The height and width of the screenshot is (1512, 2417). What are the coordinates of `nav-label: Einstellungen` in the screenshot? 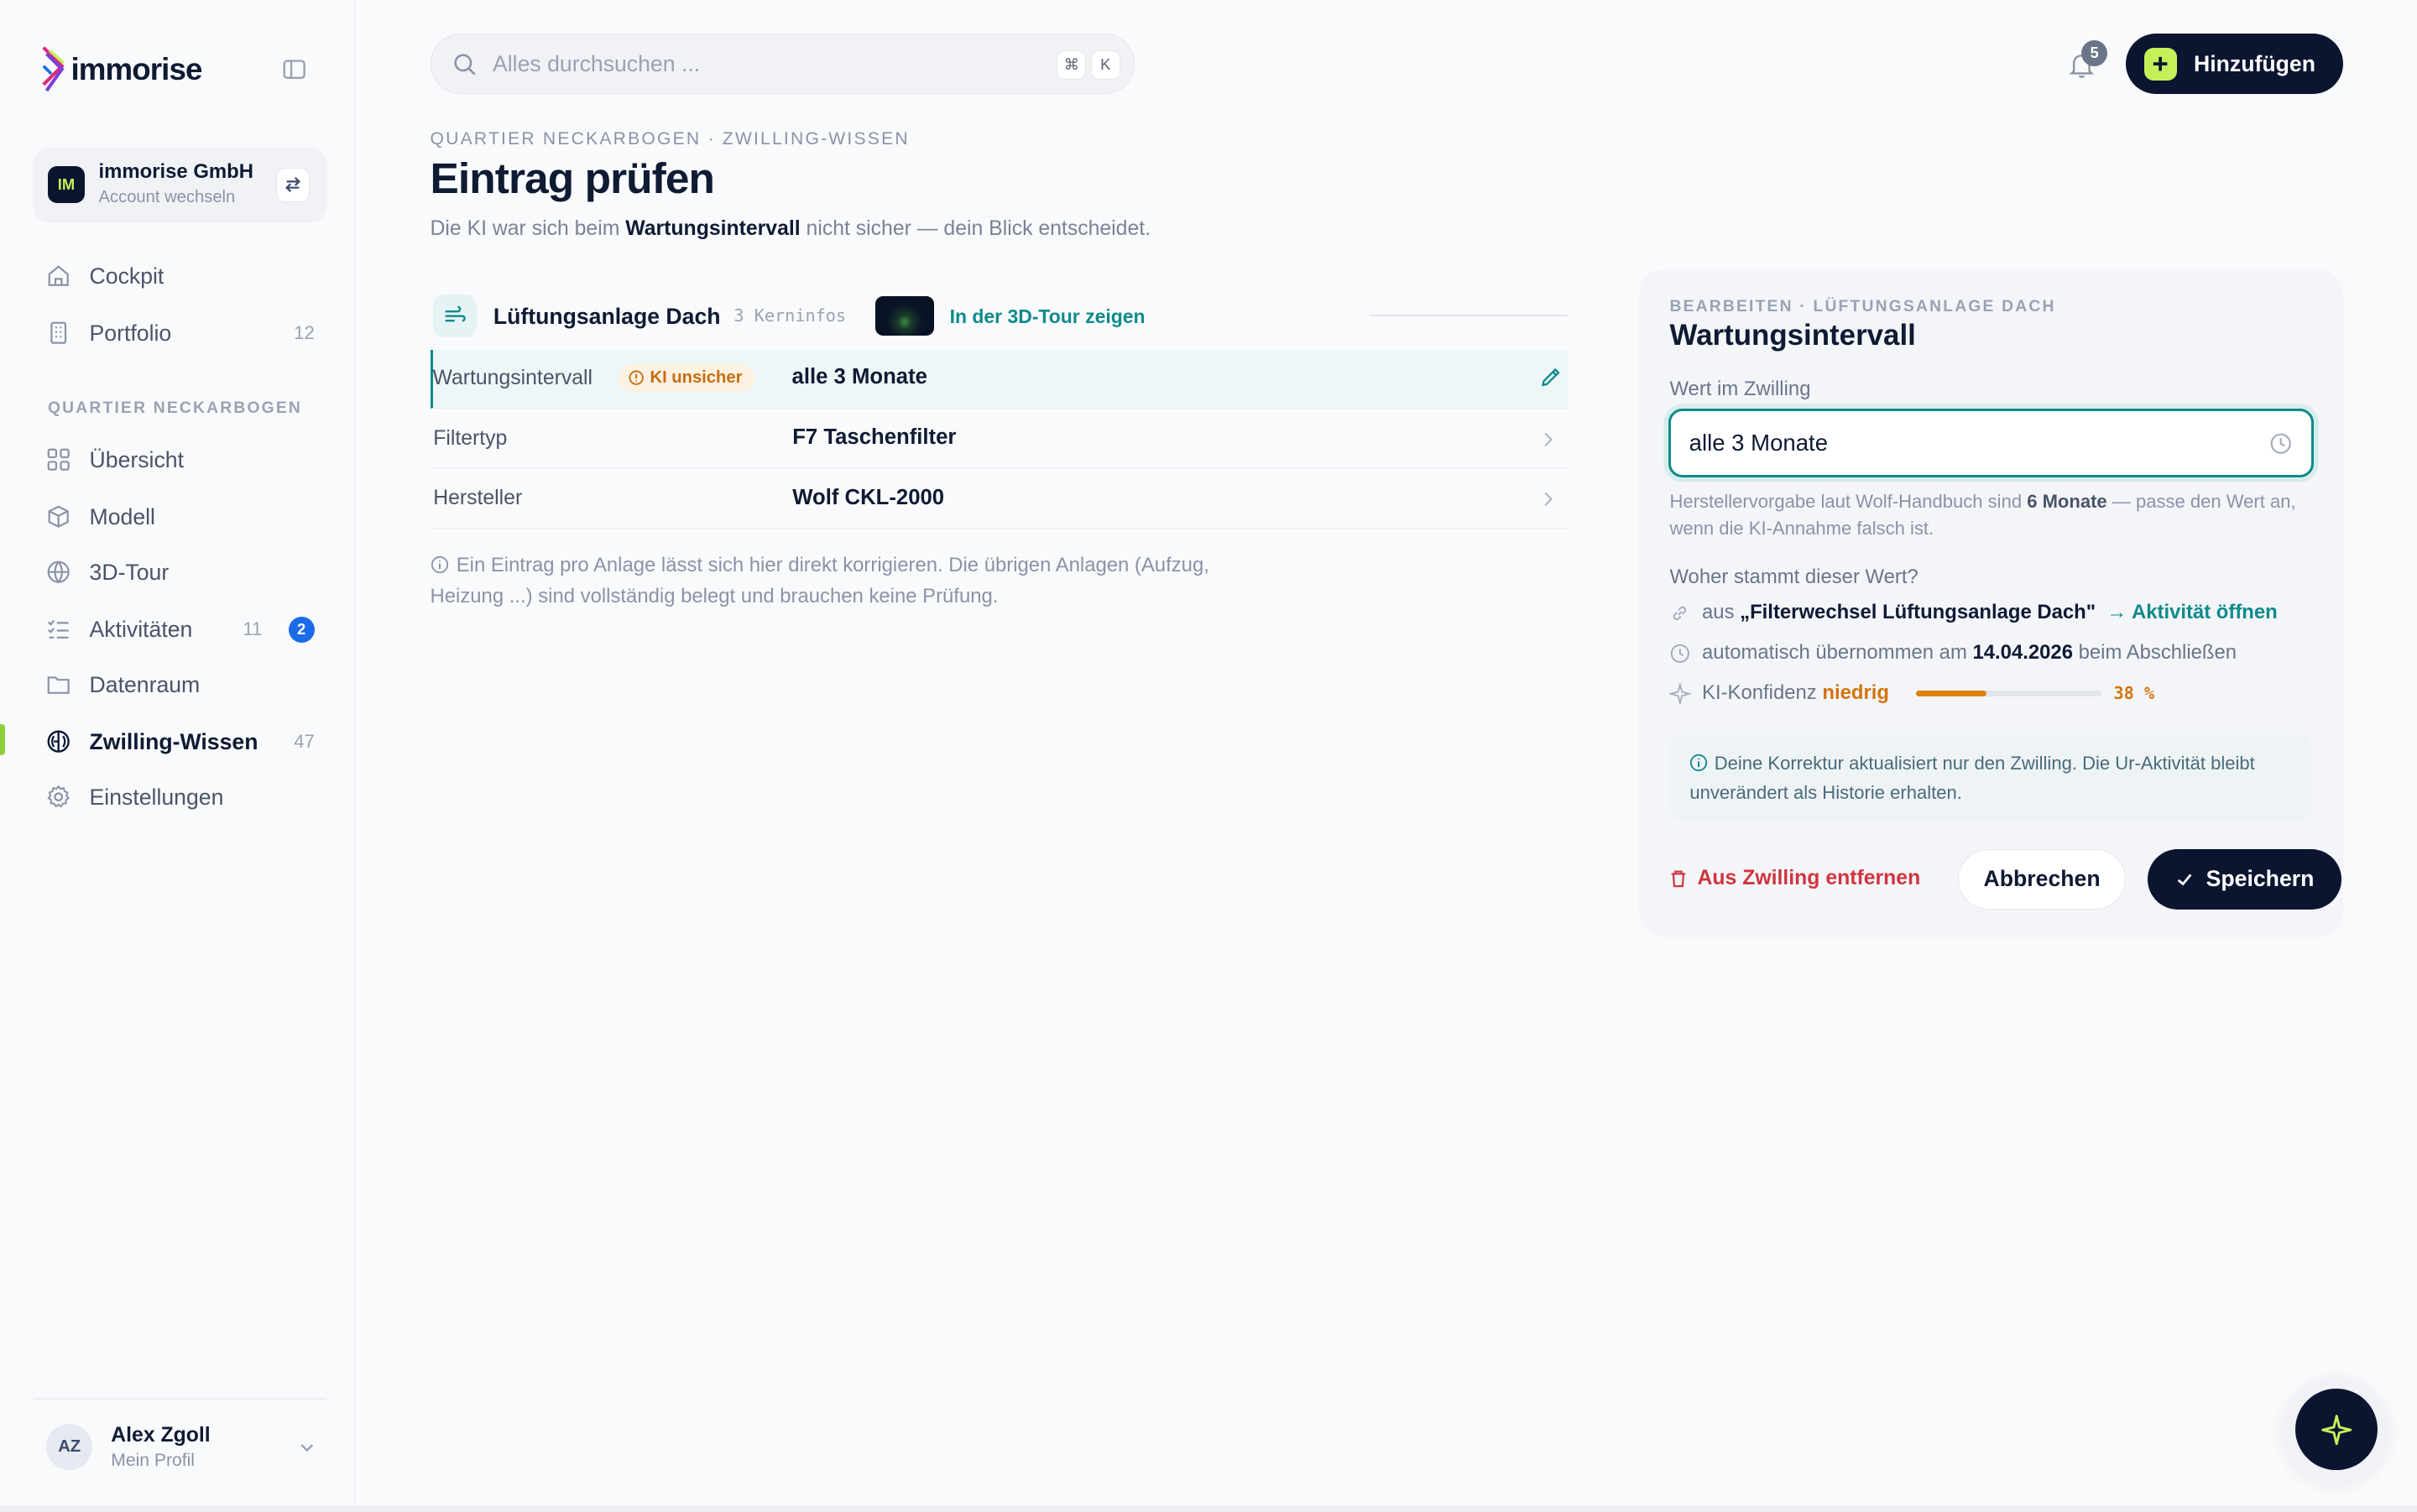 It's located at (156, 798).